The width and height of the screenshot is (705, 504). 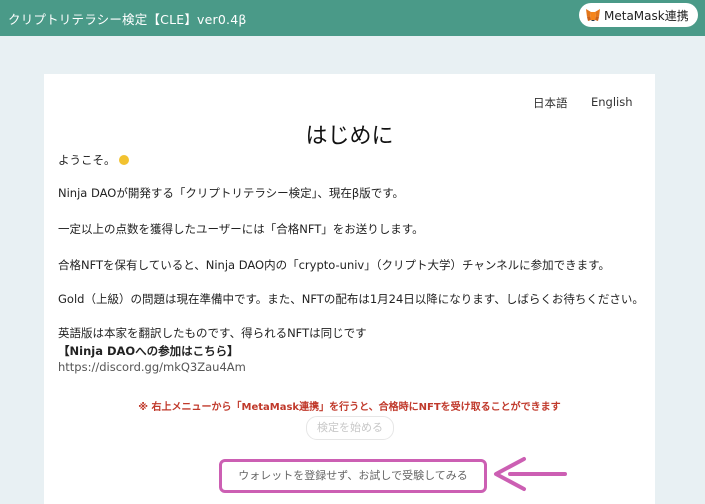 I want to click on language-english-link: English, so click(x=612, y=102).